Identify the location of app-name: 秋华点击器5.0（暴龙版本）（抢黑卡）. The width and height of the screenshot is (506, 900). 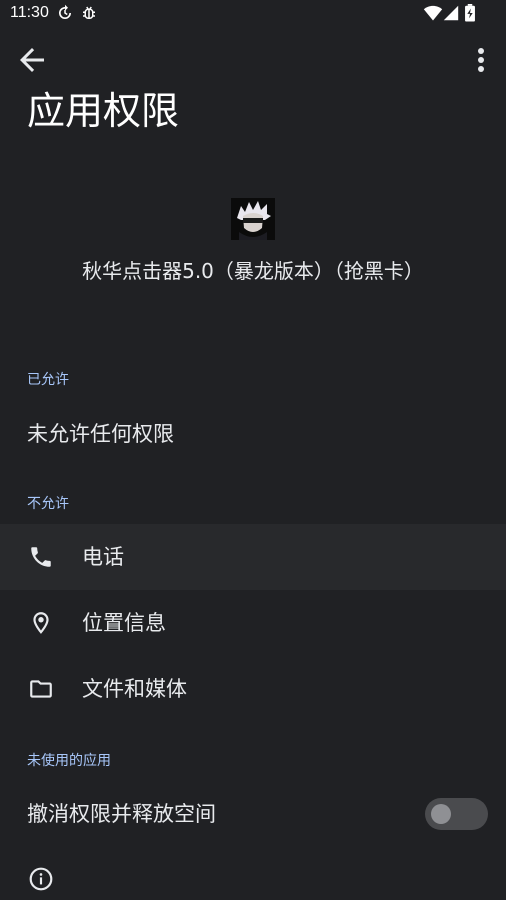
(253, 271).